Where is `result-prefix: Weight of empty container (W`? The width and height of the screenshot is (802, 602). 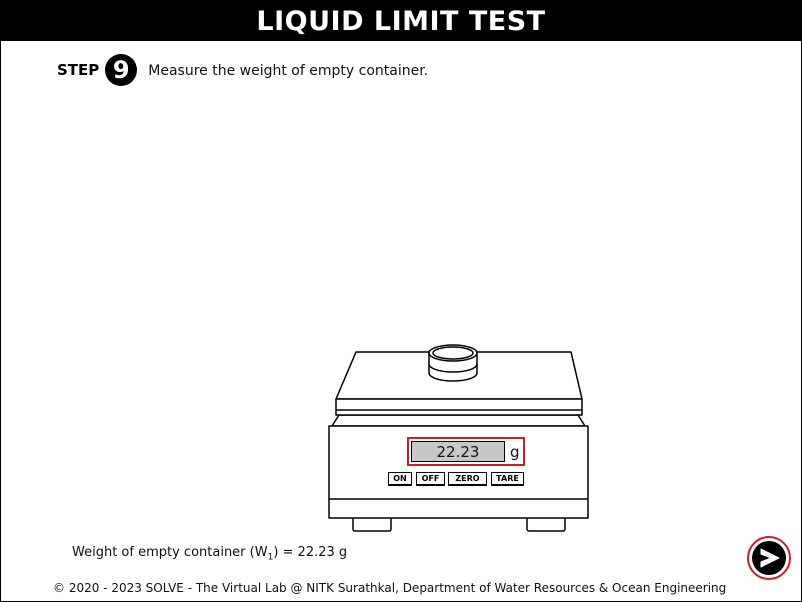 result-prefix: Weight of empty container (W is located at coordinates (170, 552).